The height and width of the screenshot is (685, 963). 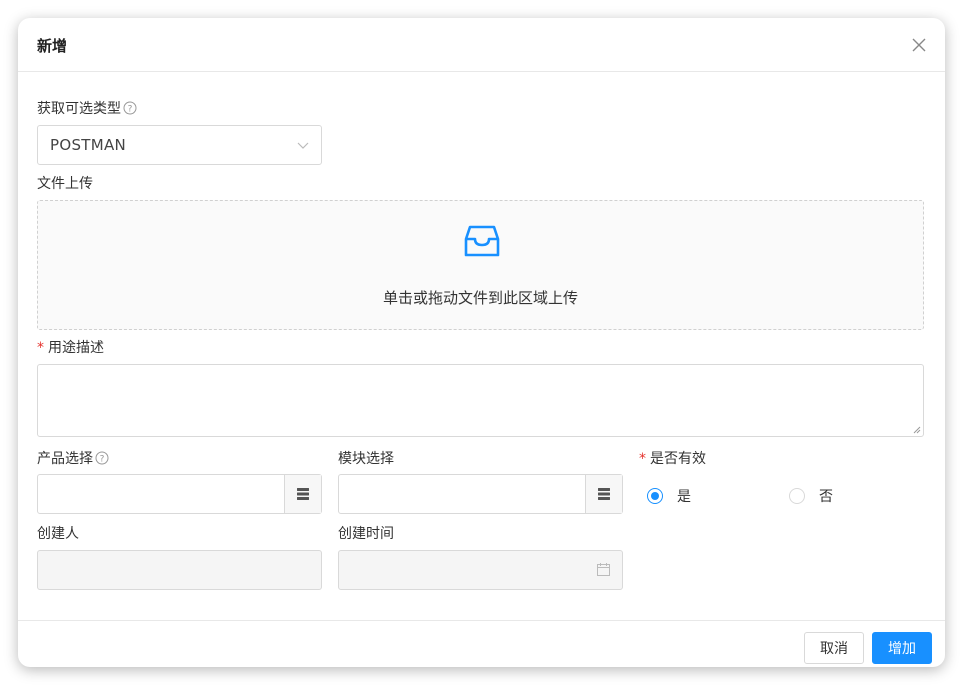 What do you see at coordinates (480, 298) in the screenshot?
I see `upload-hint: 单击或拖动文件到此区域上传` at bounding box center [480, 298].